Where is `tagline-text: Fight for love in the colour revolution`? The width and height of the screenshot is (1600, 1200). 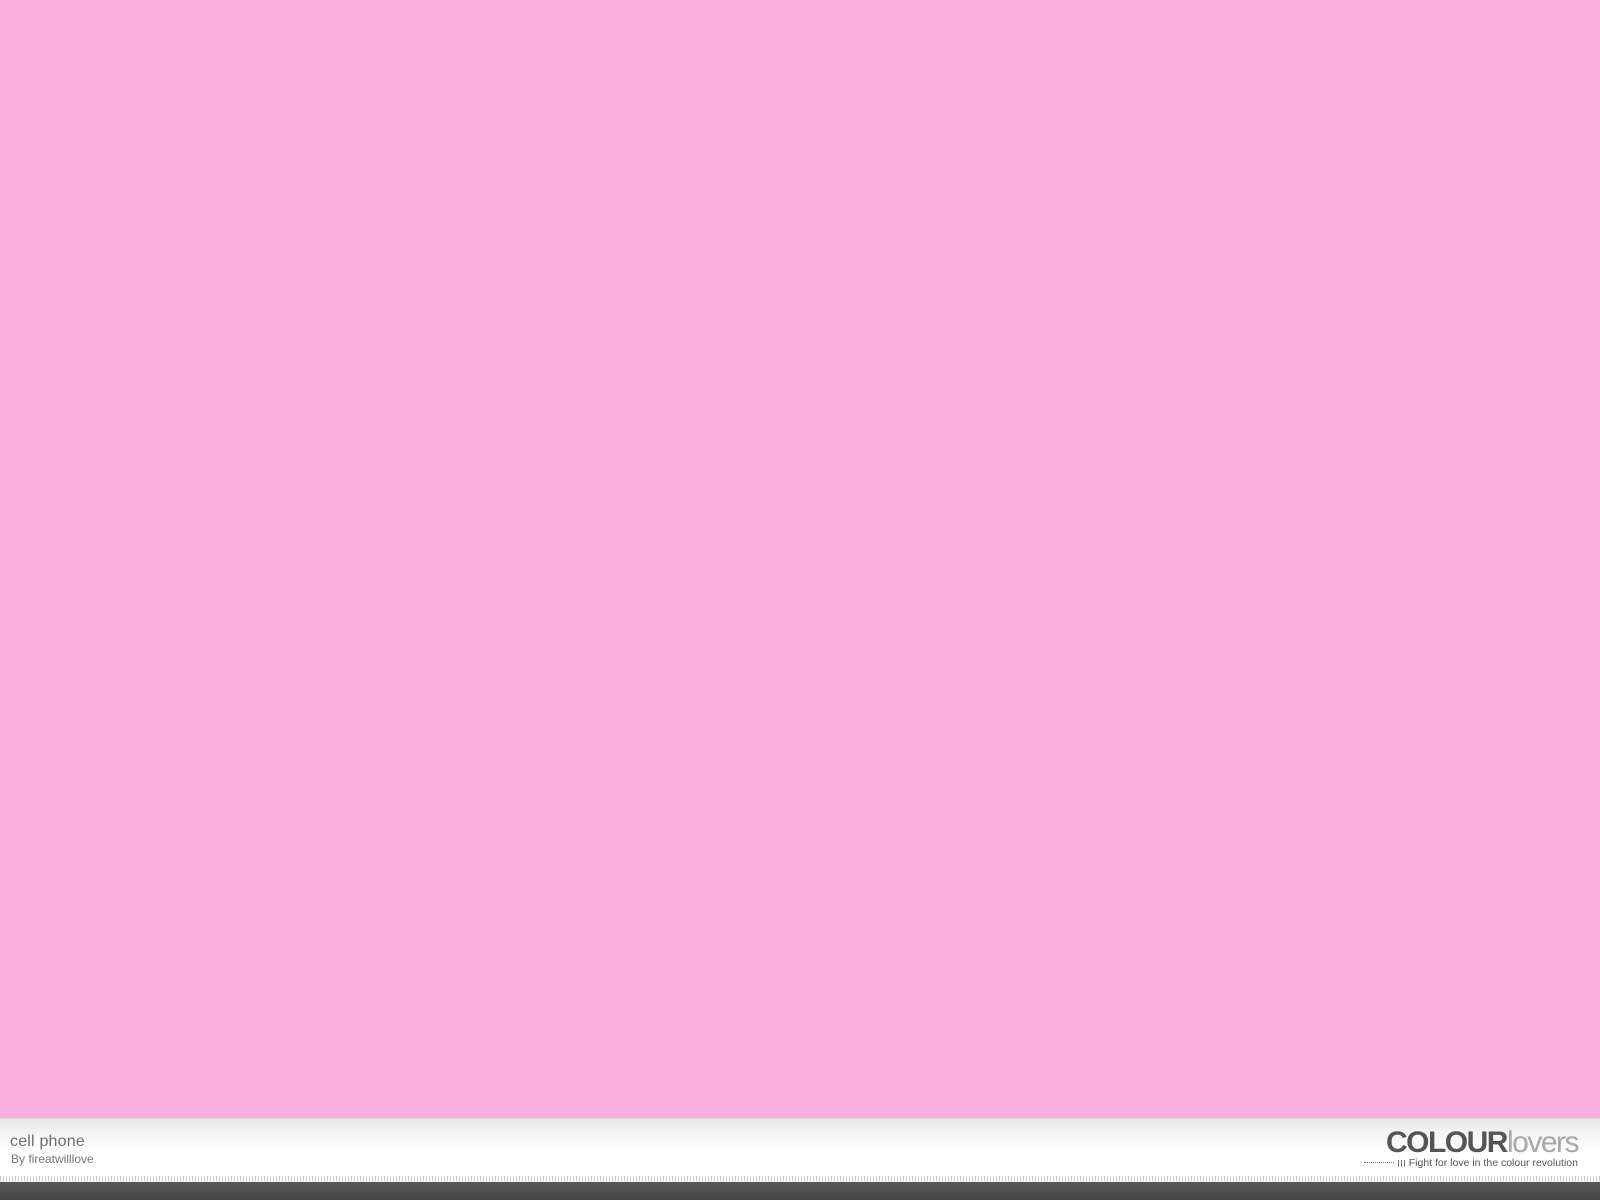
tagline-text: Fight for love in the colour revolution is located at coordinates (1493, 1163).